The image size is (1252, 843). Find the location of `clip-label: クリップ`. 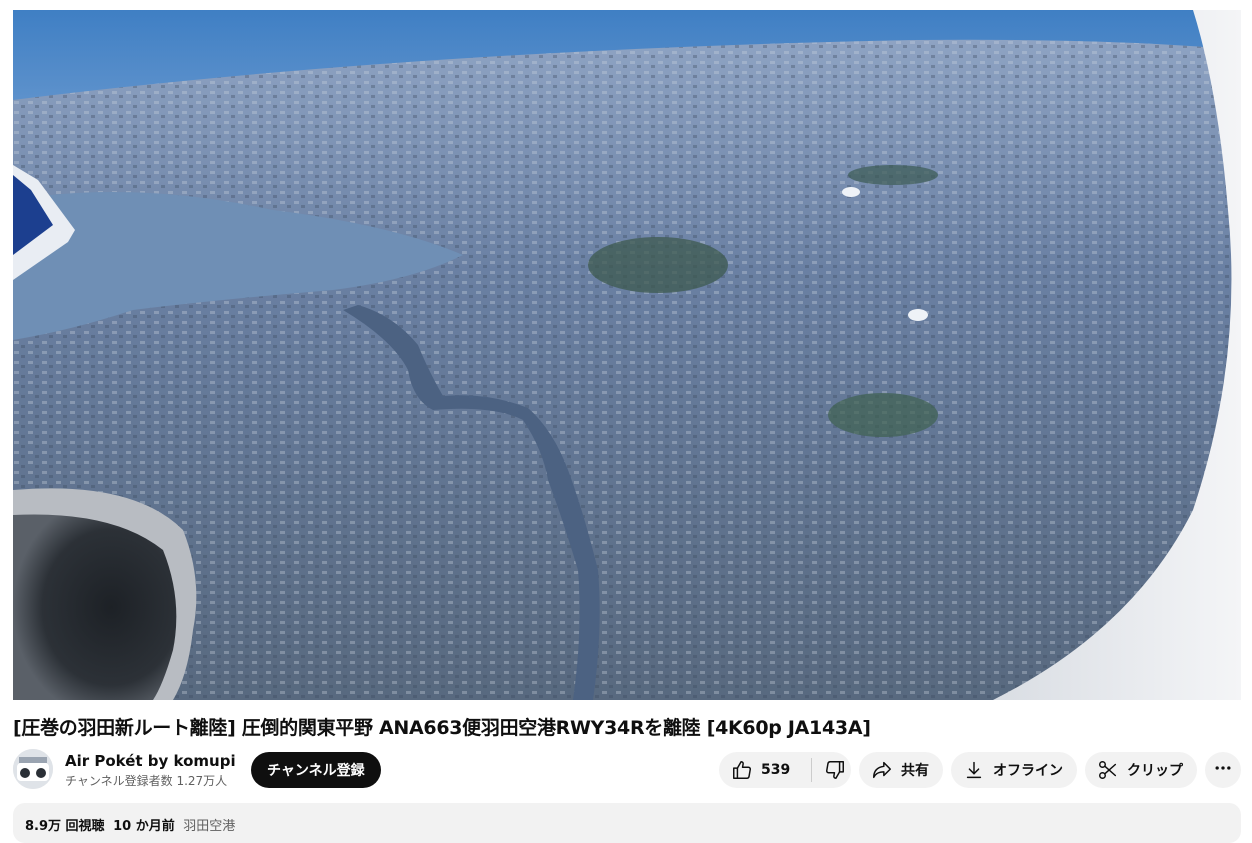

clip-label: クリップ is located at coordinates (1155, 771).